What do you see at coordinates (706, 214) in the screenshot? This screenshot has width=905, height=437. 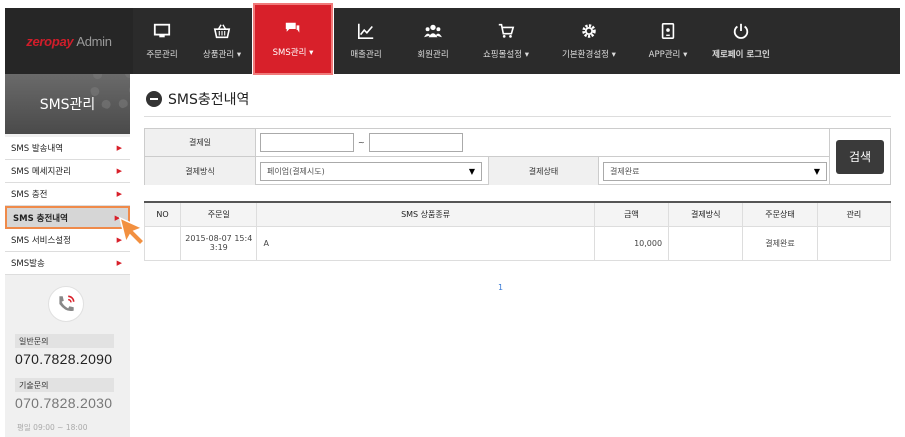 I see `column-header-method: 결제방식` at bounding box center [706, 214].